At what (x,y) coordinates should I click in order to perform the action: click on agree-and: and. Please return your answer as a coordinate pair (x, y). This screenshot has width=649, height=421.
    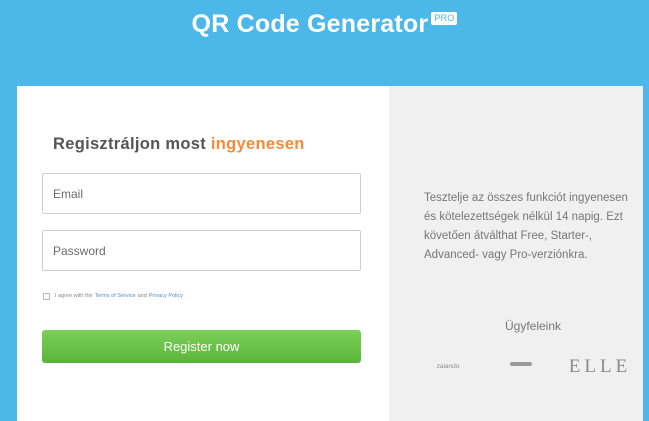
    Looking at the image, I should click on (142, 296).